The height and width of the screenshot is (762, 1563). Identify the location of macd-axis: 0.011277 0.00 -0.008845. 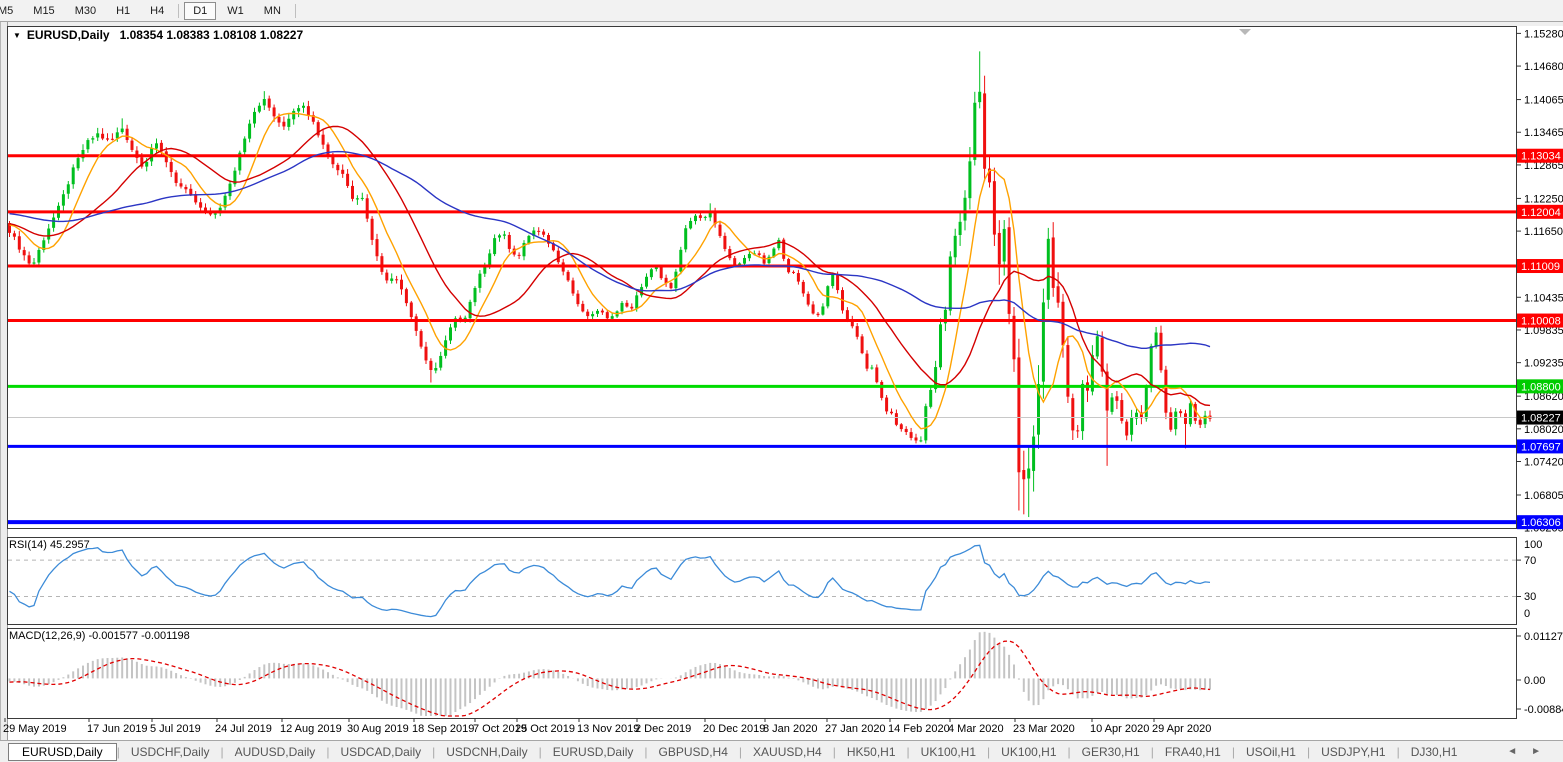
(1539, 673).